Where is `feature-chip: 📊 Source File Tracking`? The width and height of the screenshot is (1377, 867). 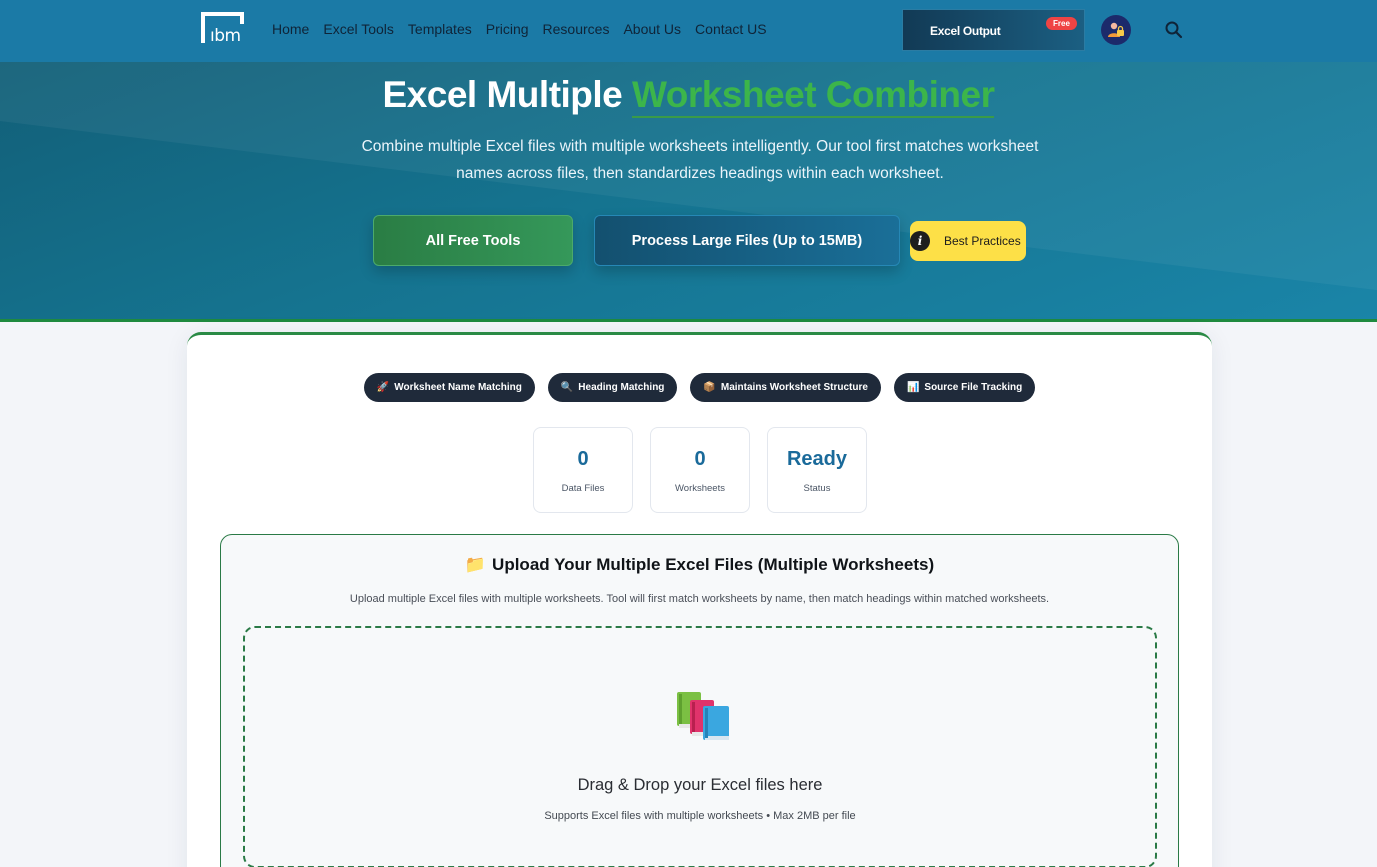 feature-chip: 📊 Source File Tracking is located at coordinates (964, 387).